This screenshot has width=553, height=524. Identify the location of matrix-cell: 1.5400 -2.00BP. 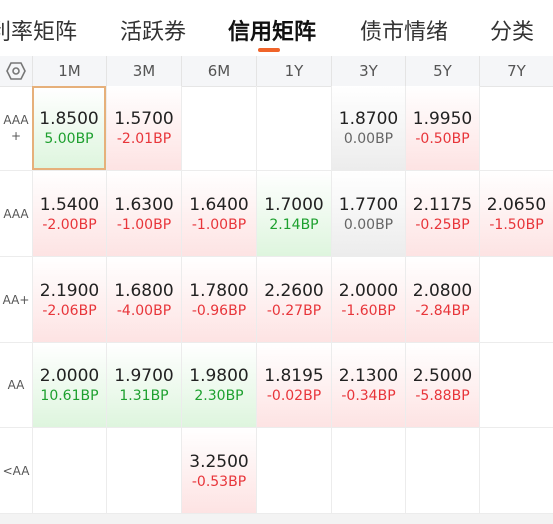
(69, 213).